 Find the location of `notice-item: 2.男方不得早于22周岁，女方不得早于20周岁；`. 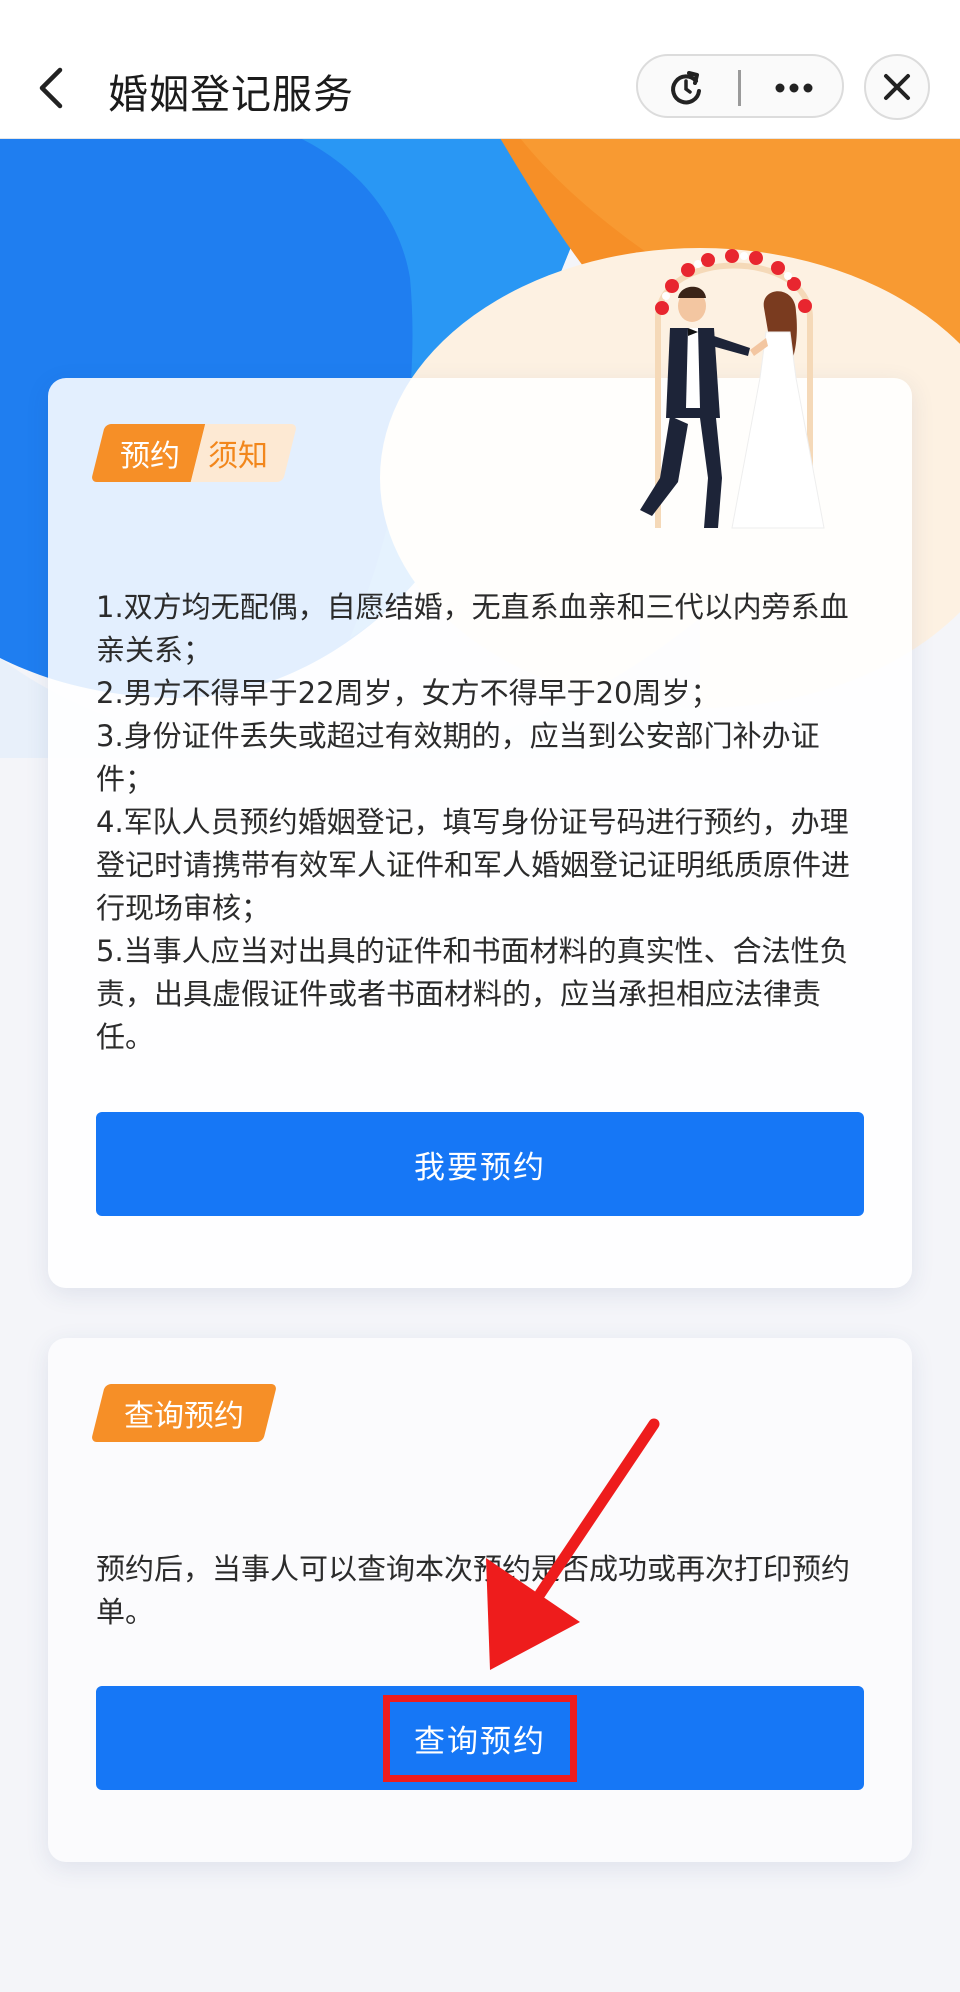

notice-item: 2.男方不得早于22周岁，女方不得早于20周岁； is located at coordinates (408, 693).